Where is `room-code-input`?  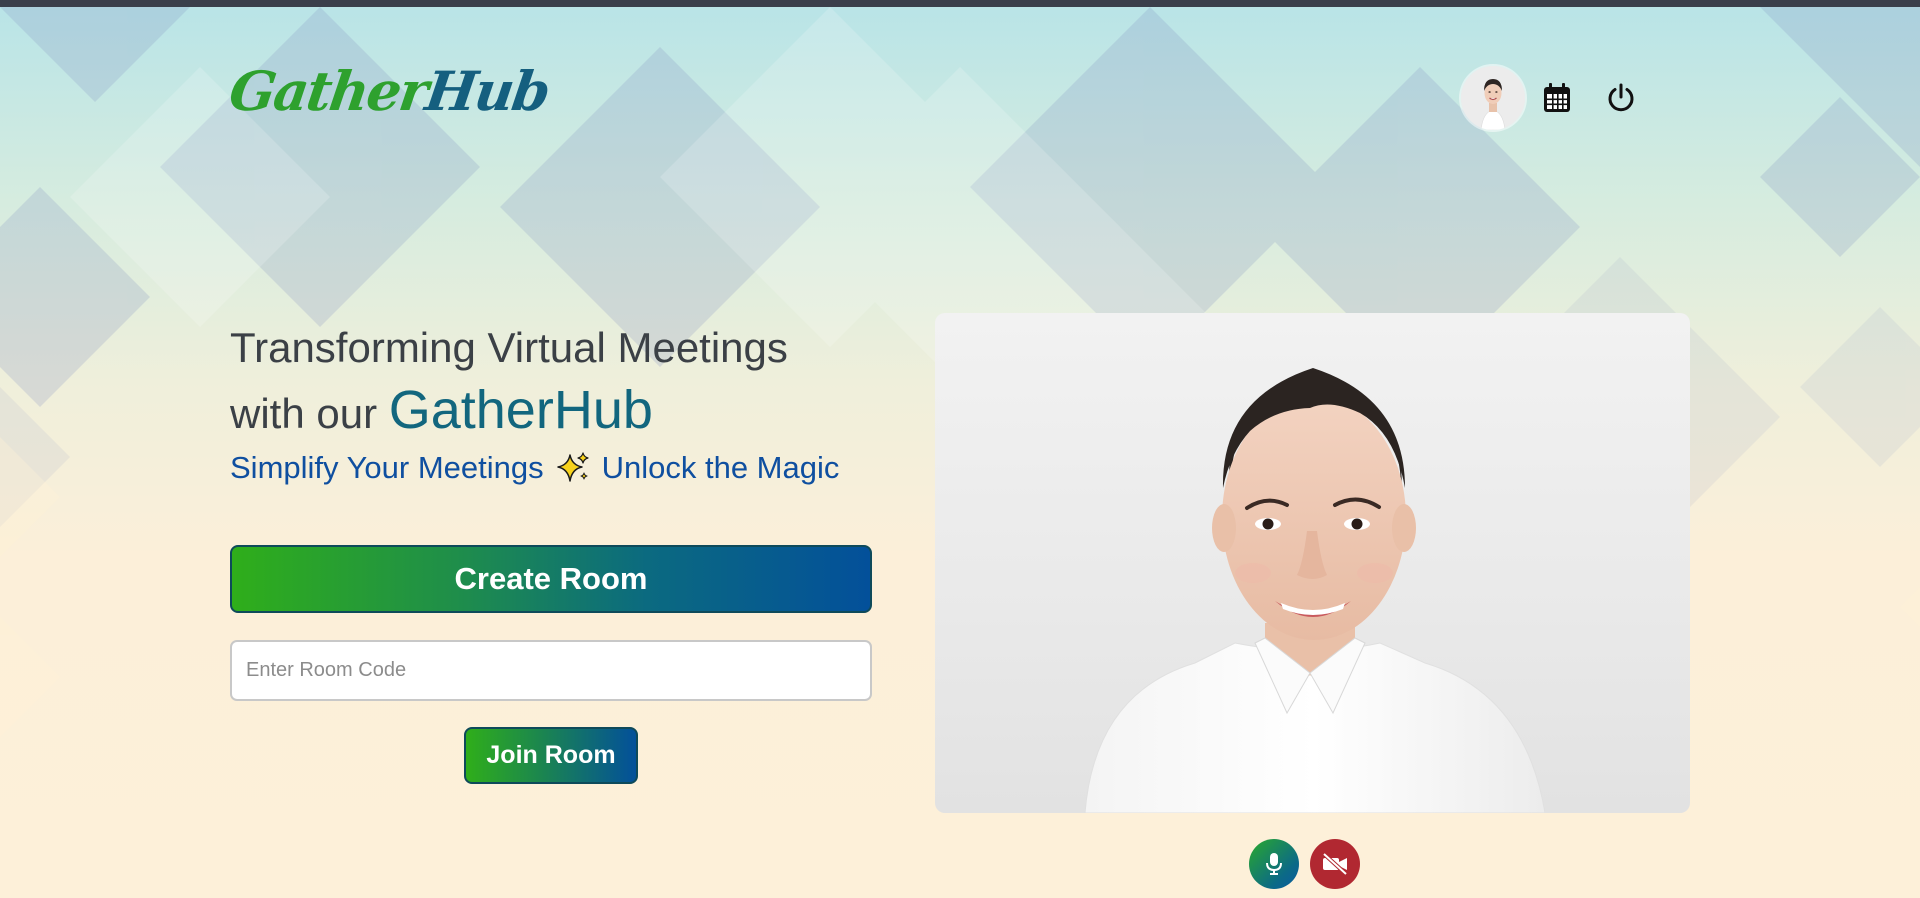
room-code-input is located at coordinates (551, 670).